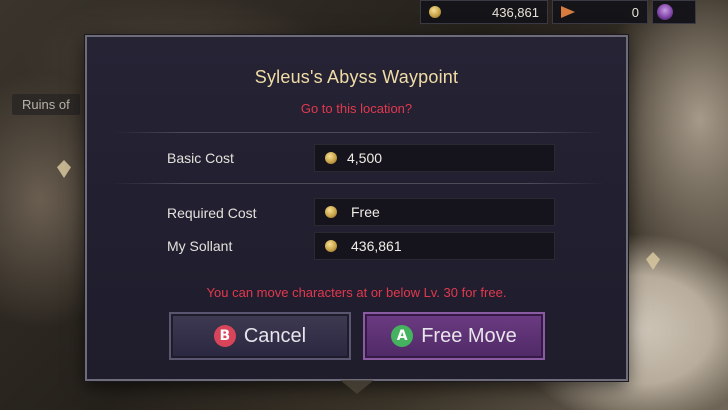 This screenshot has height=410, width=728. What do you see at coordinates (376, 246) in the screenshot?
I see `my-sollant-amount: 436,861` at bounding box center [376, 246].